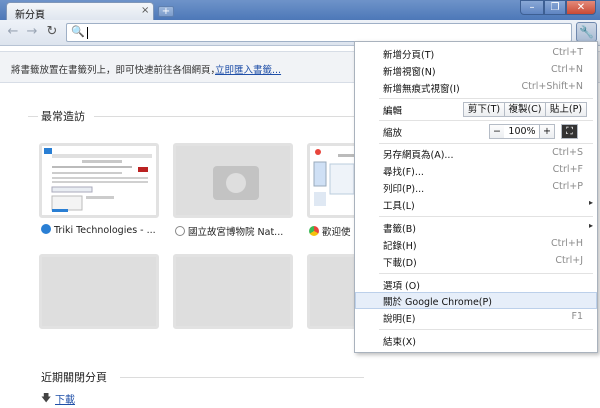  I want to click on back-icon: ←, so click(13, 32).